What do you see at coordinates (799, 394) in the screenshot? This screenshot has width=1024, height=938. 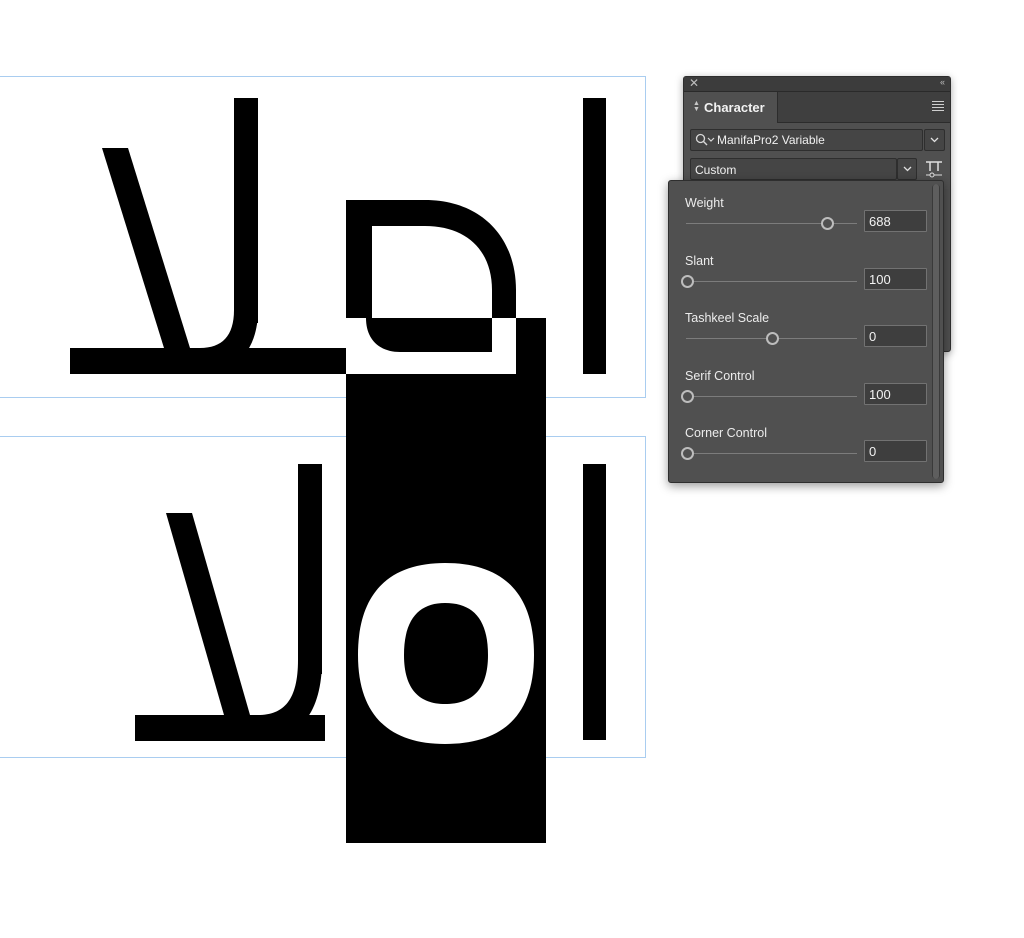 I see `axis-serif-control: Serif Control 100` at bounding box center [799, 394].